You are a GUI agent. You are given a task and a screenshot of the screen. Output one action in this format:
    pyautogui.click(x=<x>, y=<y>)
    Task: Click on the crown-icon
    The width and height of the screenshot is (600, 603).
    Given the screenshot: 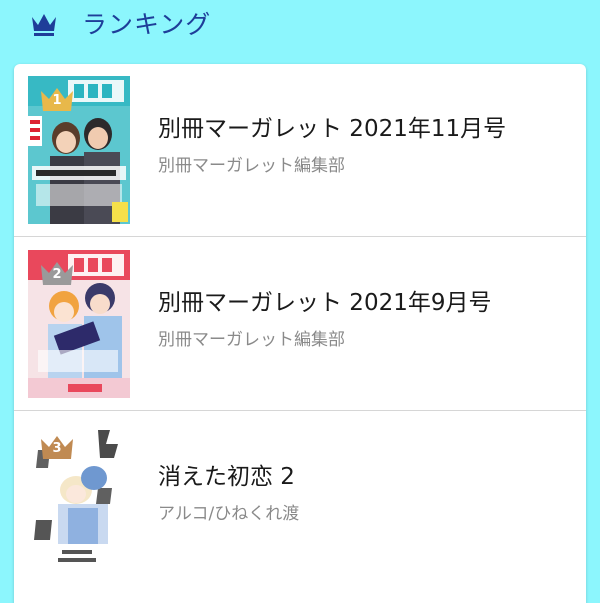 What is the action you would take?
    pyautogui.click(x=44, y=25)
    